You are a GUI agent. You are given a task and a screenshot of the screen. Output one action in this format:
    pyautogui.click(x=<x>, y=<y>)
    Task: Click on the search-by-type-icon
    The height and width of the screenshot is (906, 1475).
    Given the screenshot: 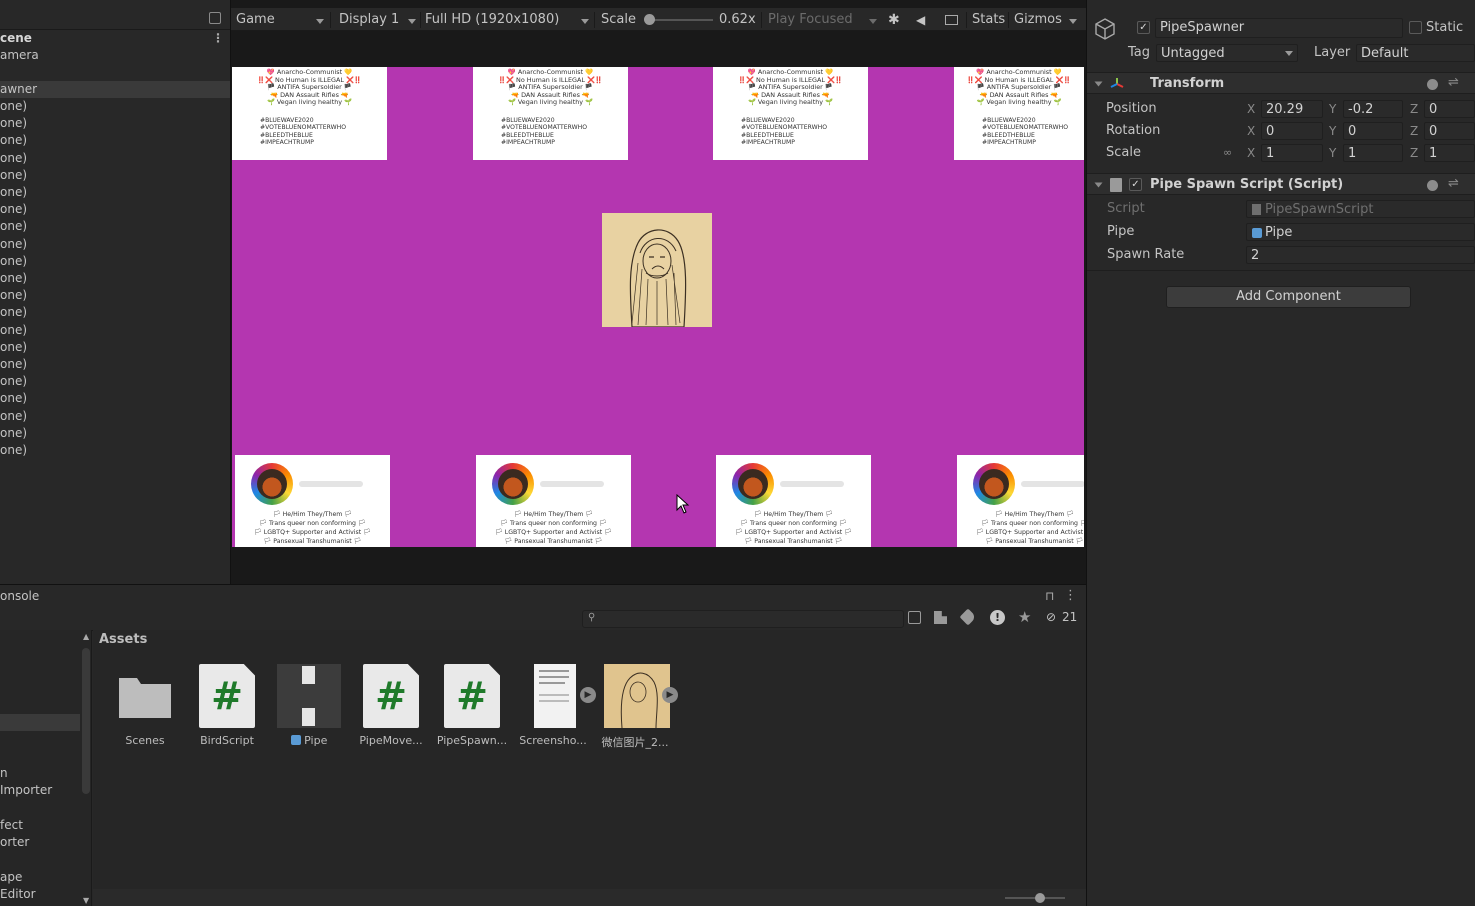 What is the action you would take?
    pyautogui.click(x=914, y=617)
    